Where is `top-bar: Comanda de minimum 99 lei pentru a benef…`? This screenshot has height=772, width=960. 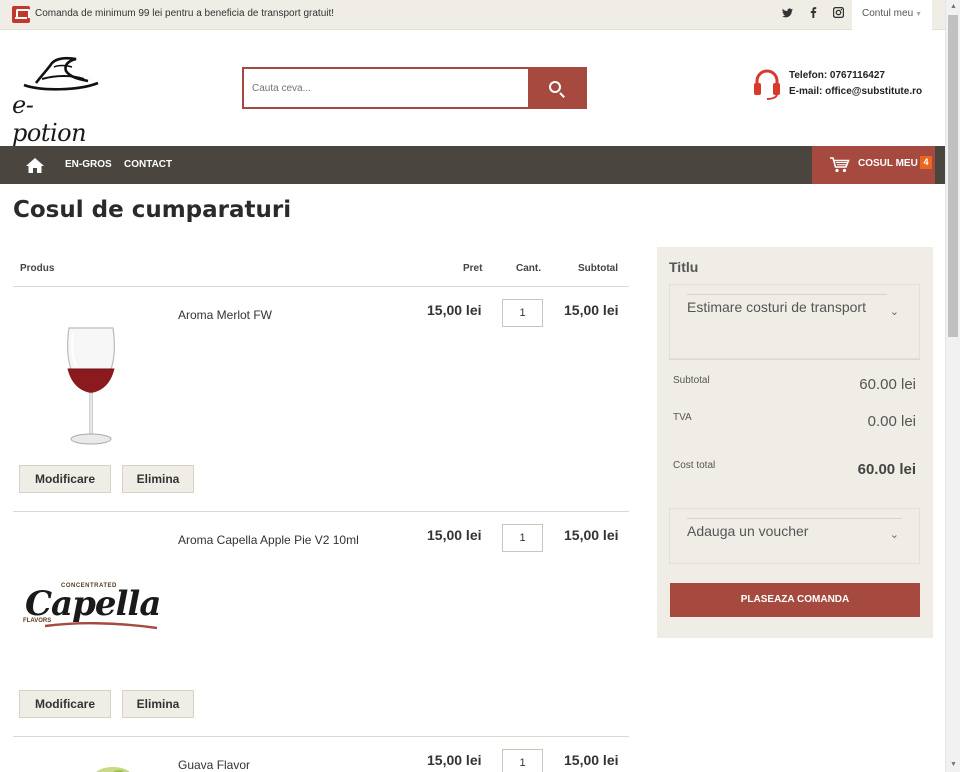
top-bar: Comanda de minimum 99 lei pentru a benef… is located at coordinates (472, 15).